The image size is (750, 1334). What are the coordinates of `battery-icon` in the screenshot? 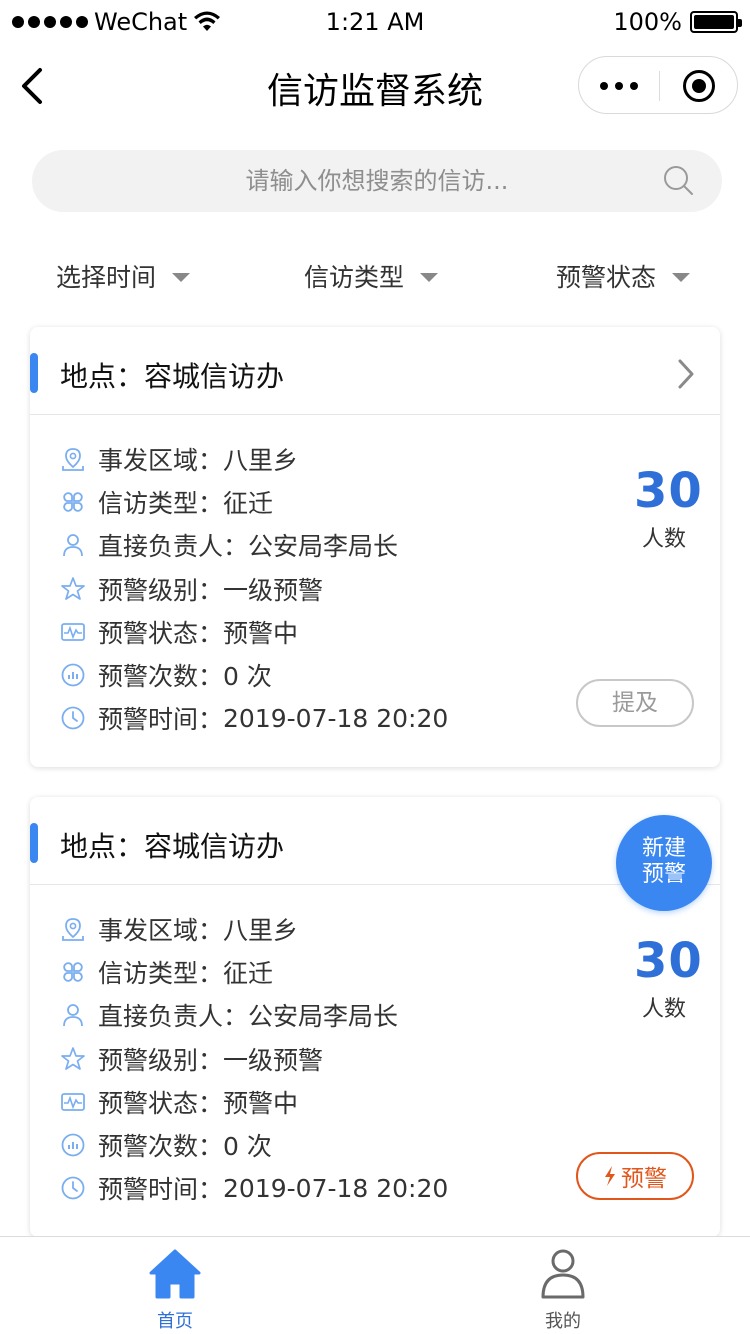 It's located at (716, 22).